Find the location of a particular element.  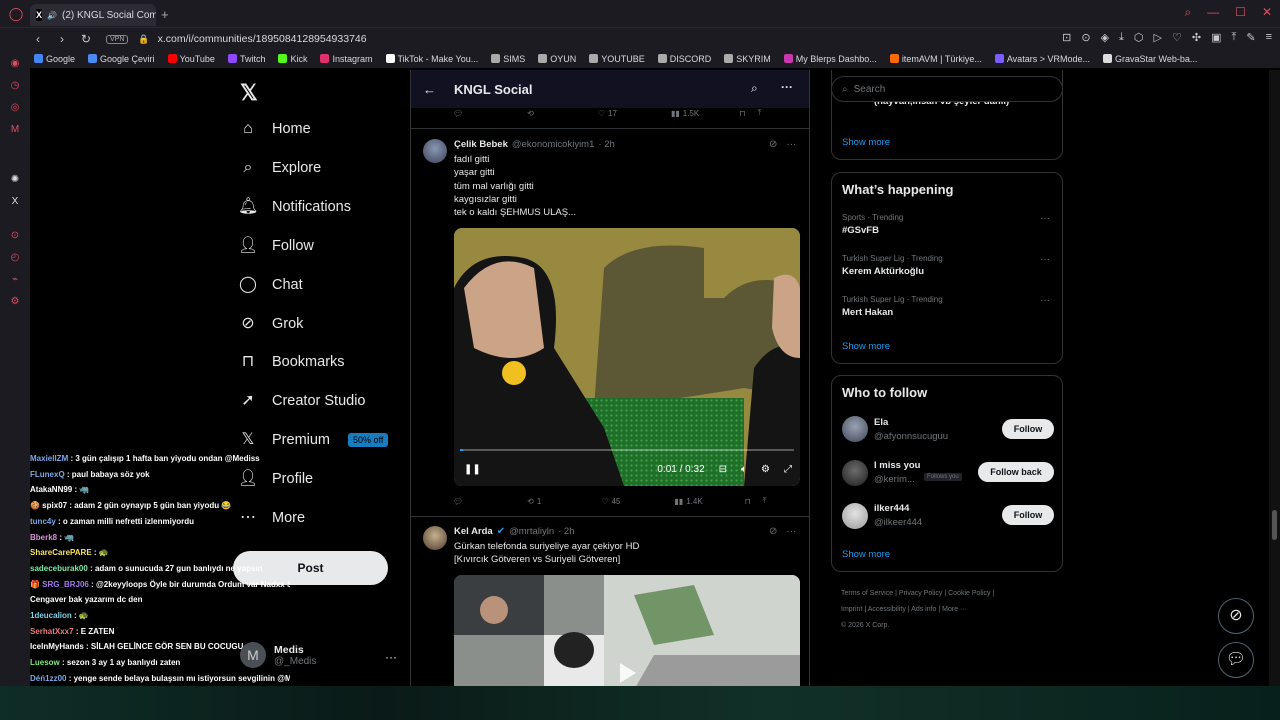

search-icon: ⌕ is located at coordinates (754, 88).